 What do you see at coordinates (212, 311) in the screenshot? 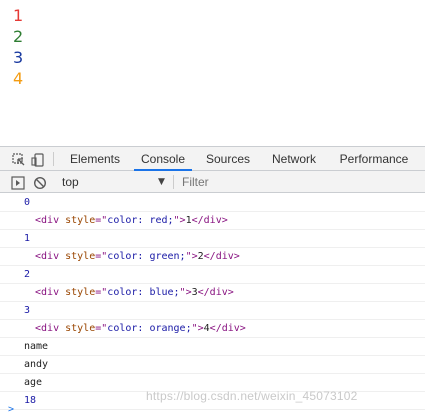
I see `console-log-number: 3` at bounding box center [212, 311].